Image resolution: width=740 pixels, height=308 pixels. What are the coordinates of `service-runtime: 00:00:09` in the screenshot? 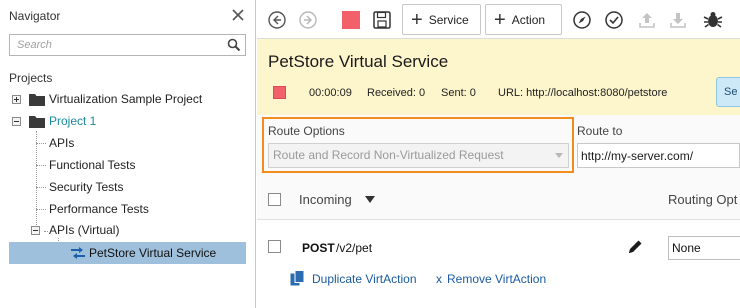 It's located at (330, 93).